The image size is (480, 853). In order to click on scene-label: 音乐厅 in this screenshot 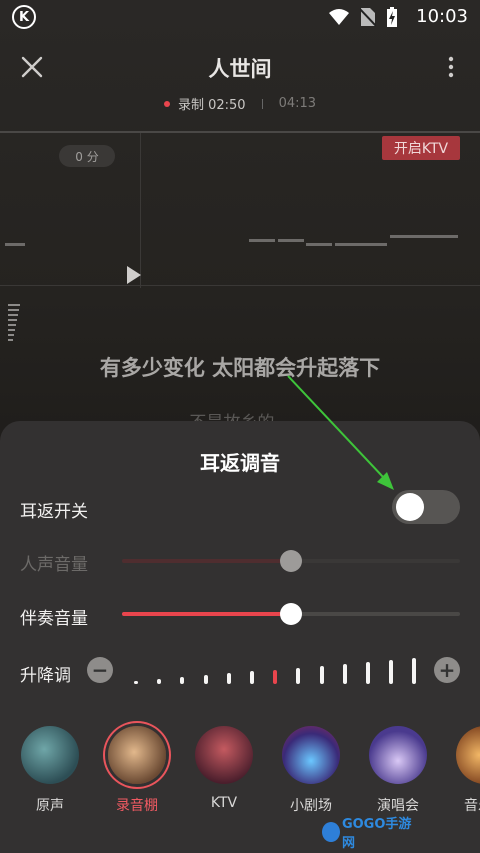, I will do `click(472, 806)`.